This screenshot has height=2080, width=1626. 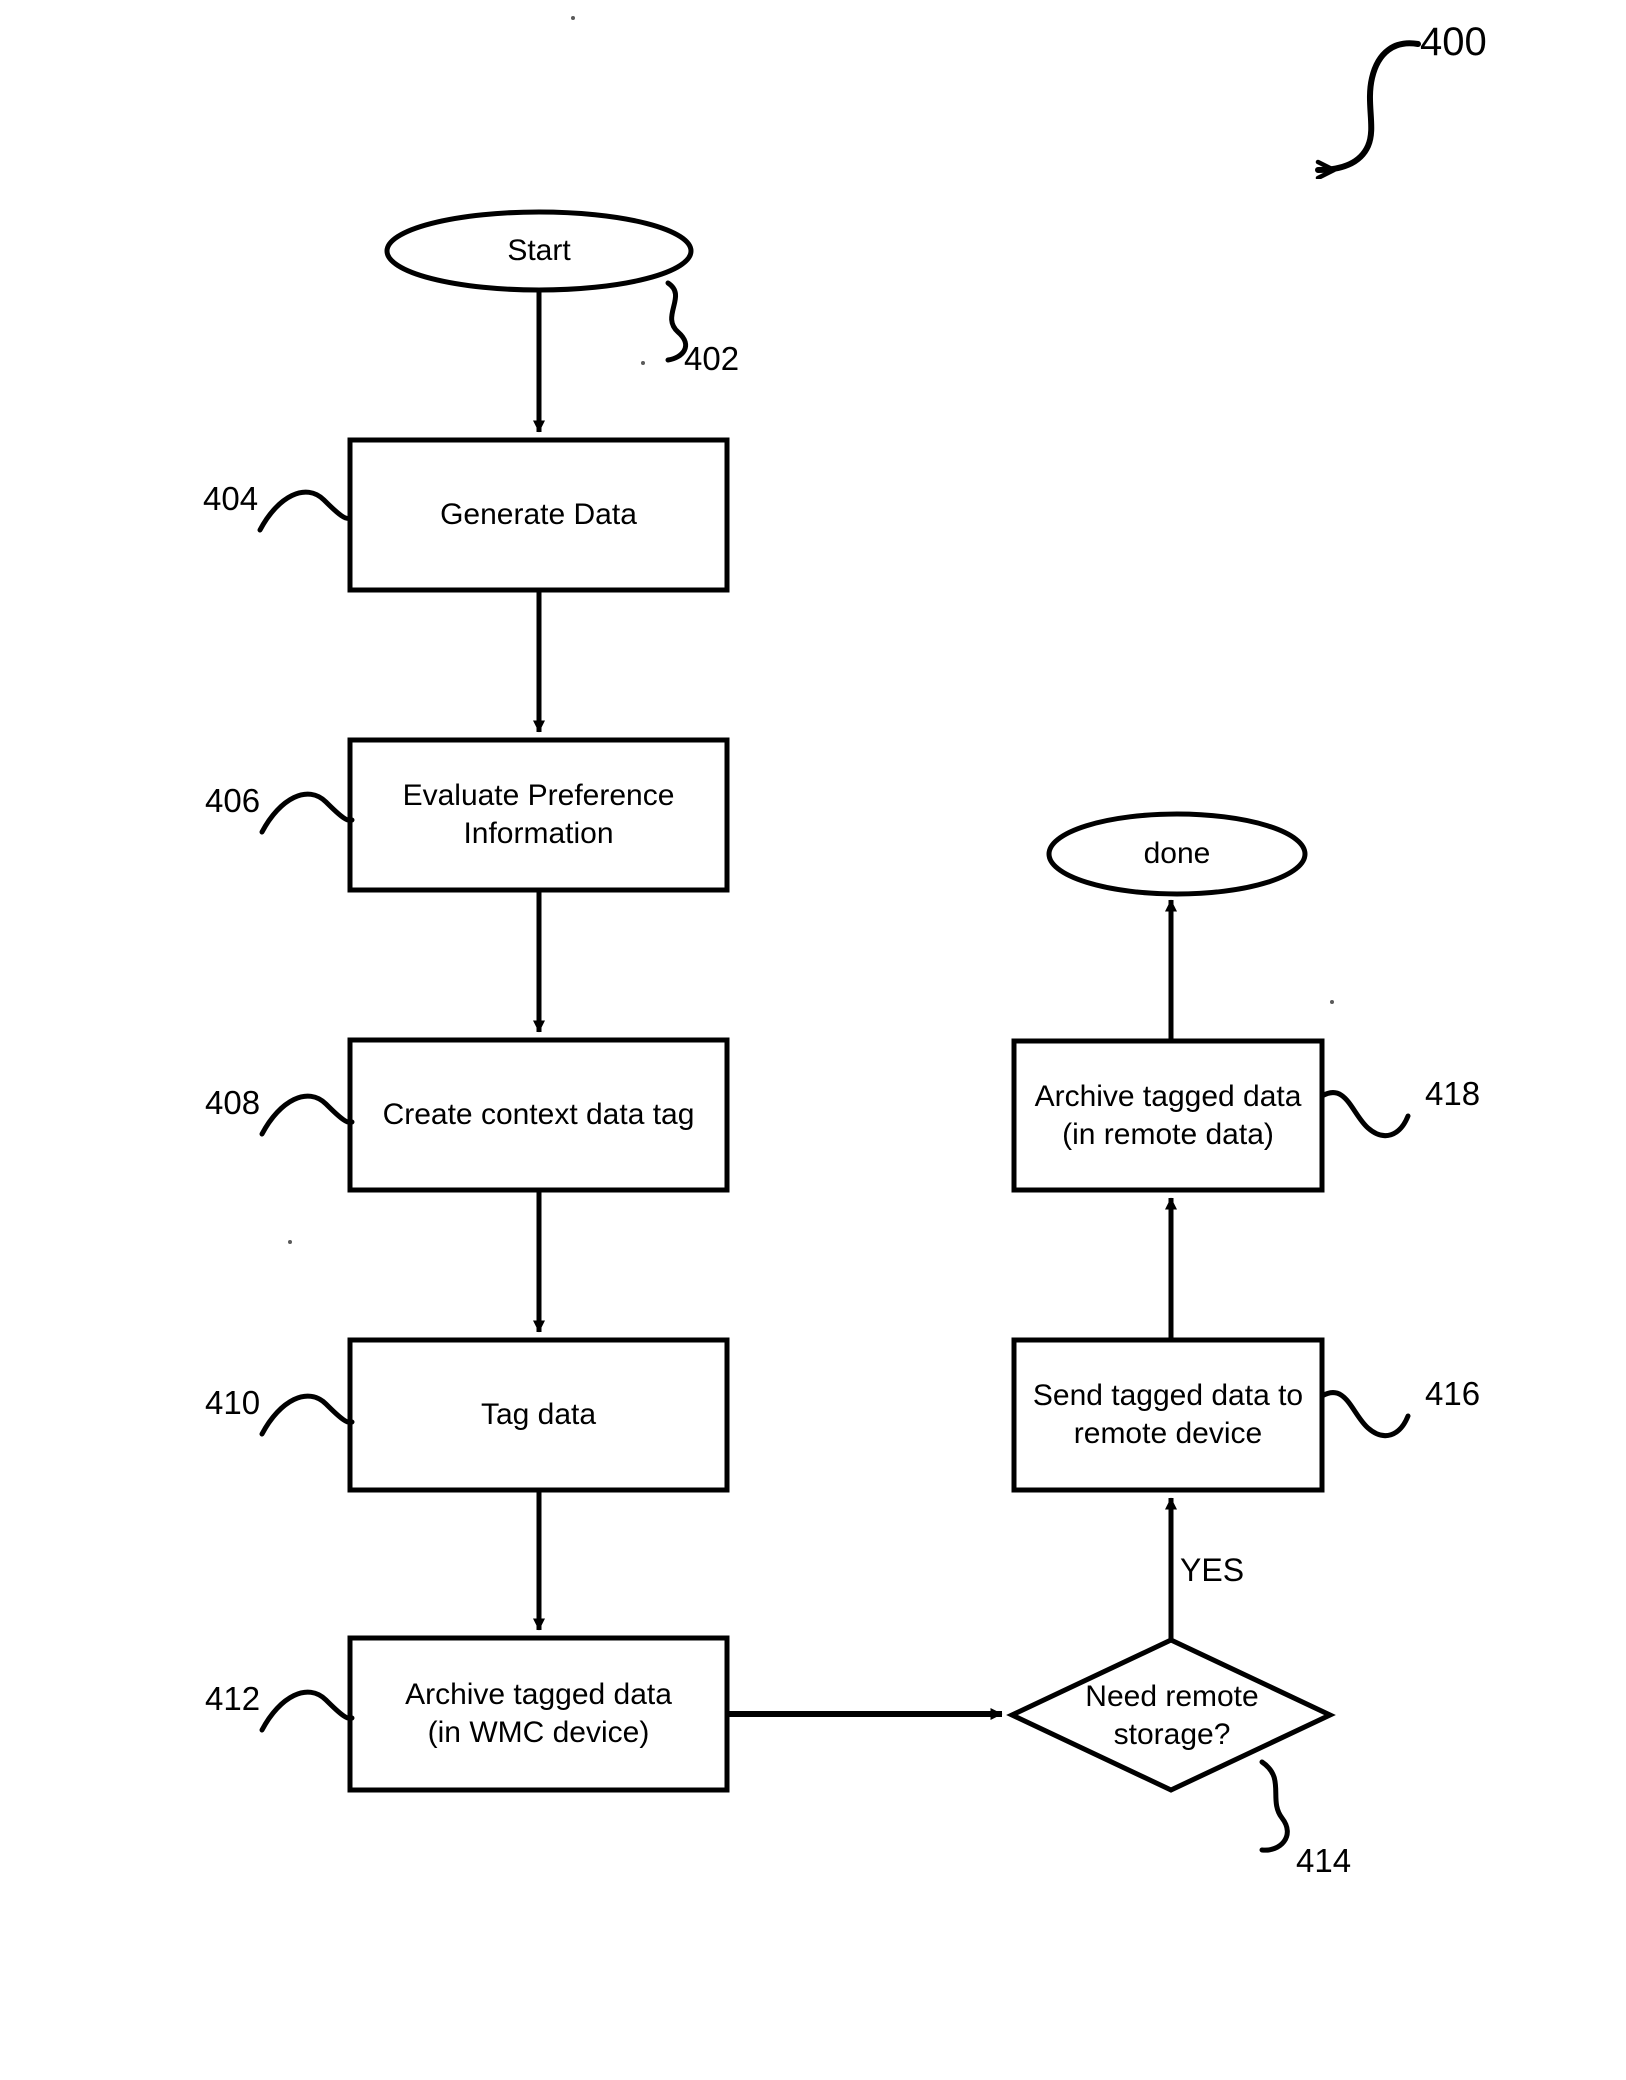 What do you see at coordinates (1453, 42) in the screenshot?
I see `figure-number-label: 400` at bounding box center [1453, 42].